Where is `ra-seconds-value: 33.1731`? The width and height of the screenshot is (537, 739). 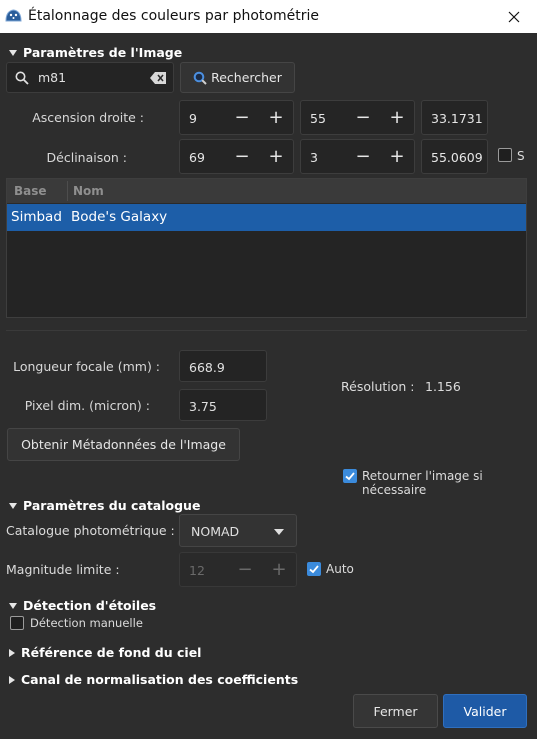
ra-seconds-value: 33.1731 is located at coordinates (457, 118).